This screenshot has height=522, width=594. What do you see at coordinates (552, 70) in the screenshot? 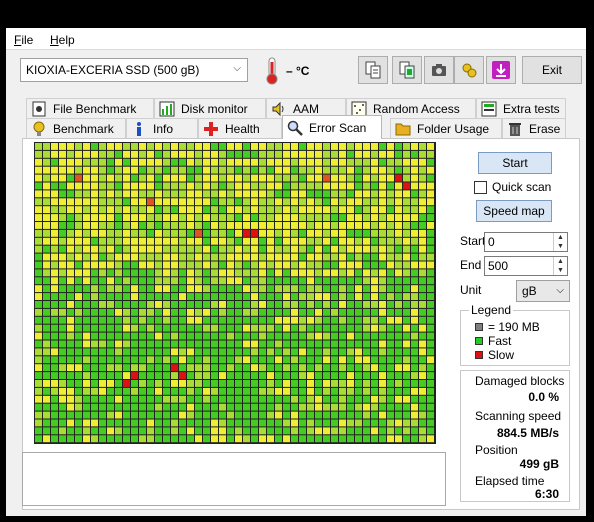
I see `exit-button: Exit` at bounding box center [552, 70].